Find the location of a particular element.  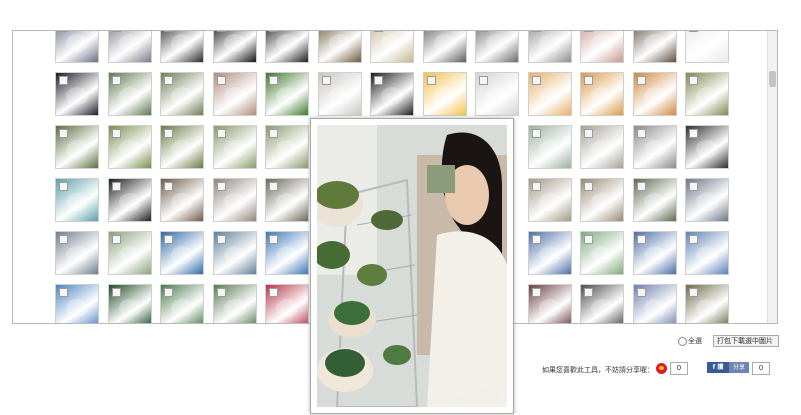

facebook-share-button: 分享 is located at coordinates (739, 367).